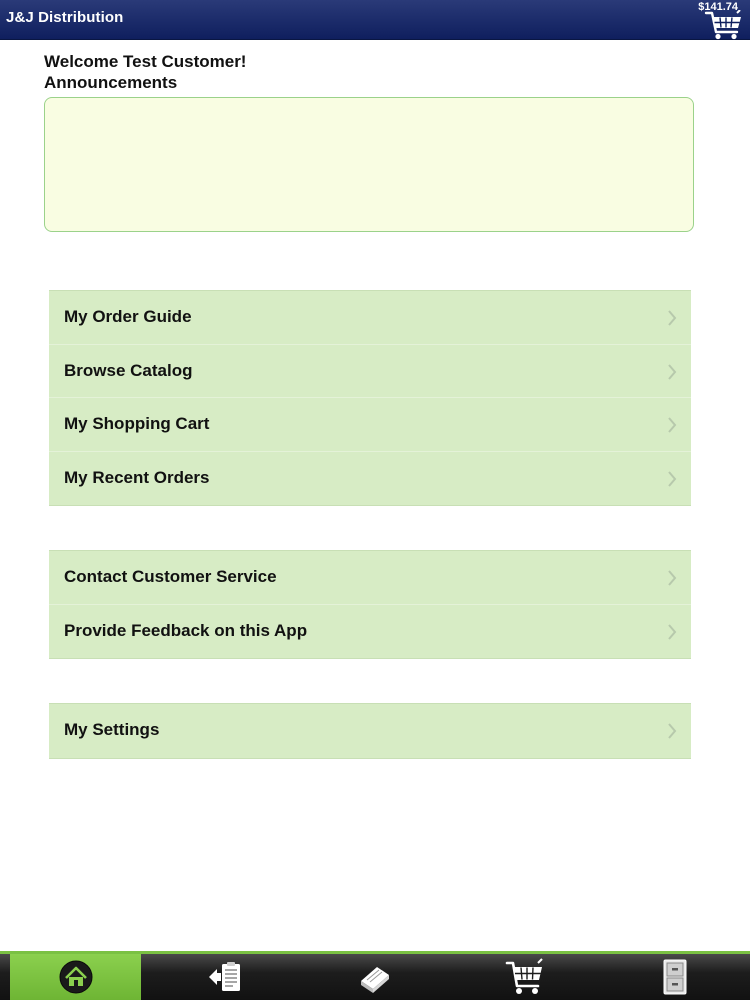 The image size is (750, 1000). What do you see at coordinates (370, 425) in the screenshot?
I see `menu-item-shopping-cart: My Shopping Cart` at bounding box center [370, 425].